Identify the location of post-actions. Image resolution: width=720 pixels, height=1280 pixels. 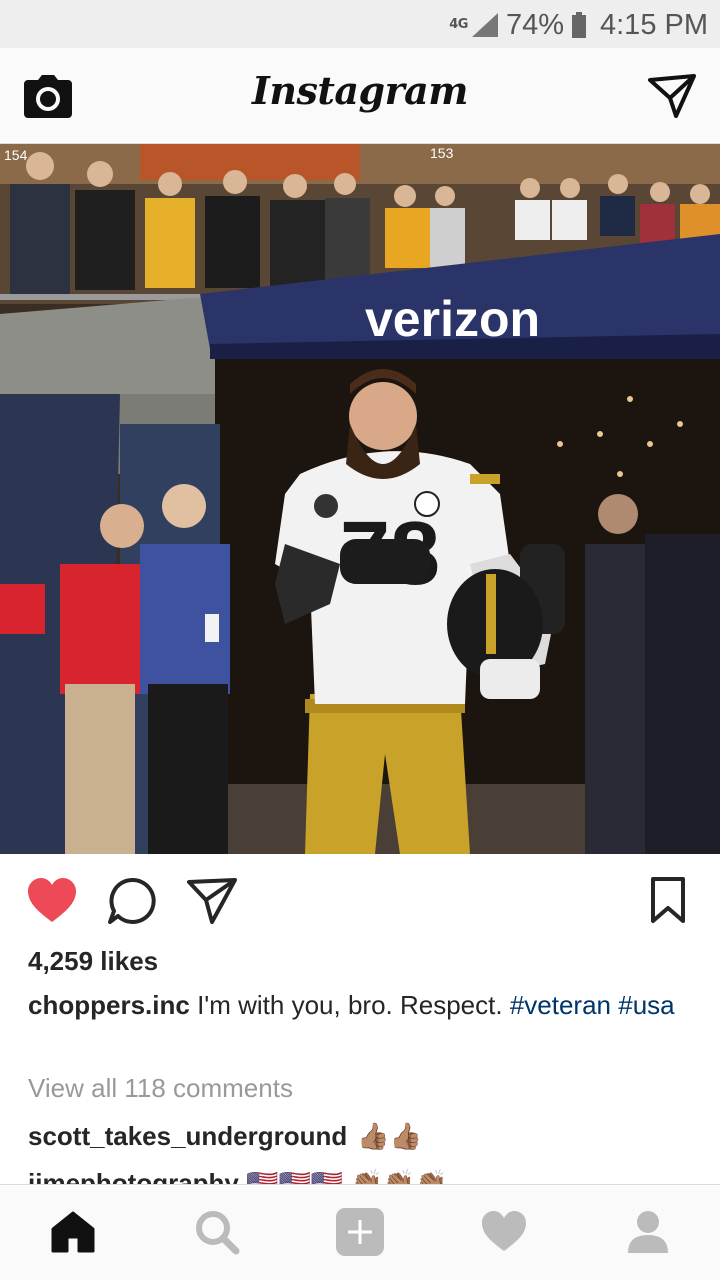
(360, 900).